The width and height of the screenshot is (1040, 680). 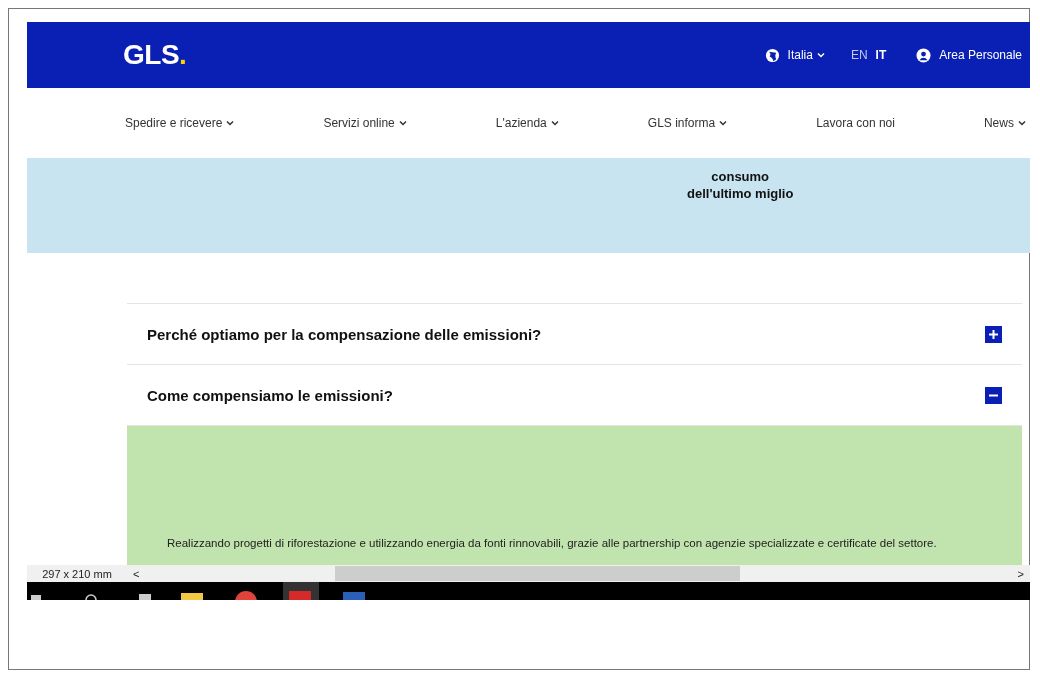 What do you see at coordinates (552, 543) in the screenshot?
I see `answer-text: Realizzando progetti di riforestazione e utilizzando energia da fonti rinnovabili, grazie alle partnership con agenzie specializzate e certificate del settore.` at bounding box center [552, 543].